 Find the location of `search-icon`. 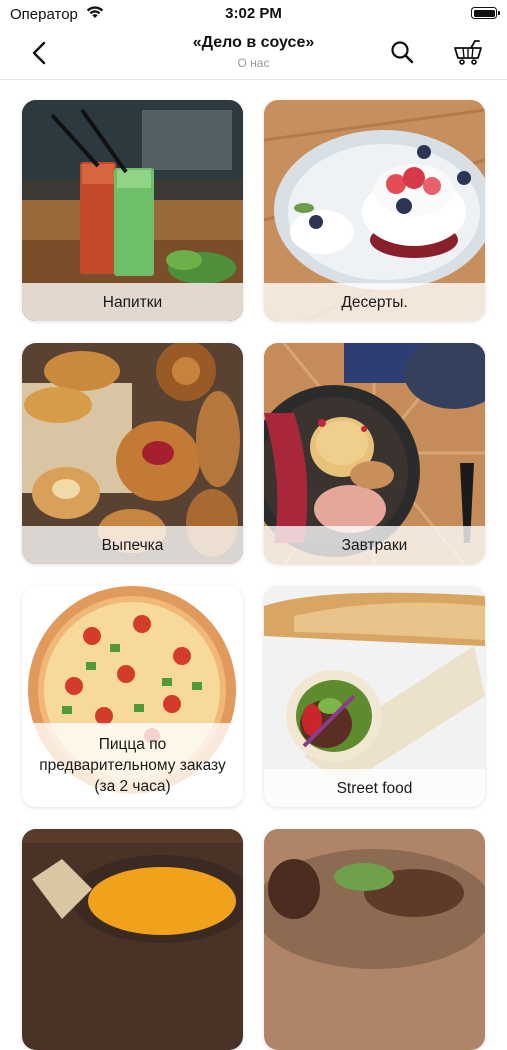

search-icon is located at coordinates (402, 52).